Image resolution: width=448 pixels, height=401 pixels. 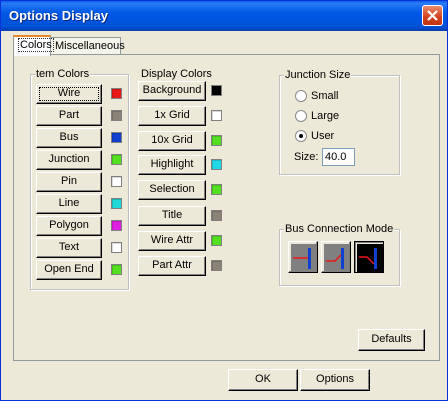 What do you see at coordinates (58, 15) in the screenshot?
I see `window-title: Options Display` at bounding box center [58, 15].